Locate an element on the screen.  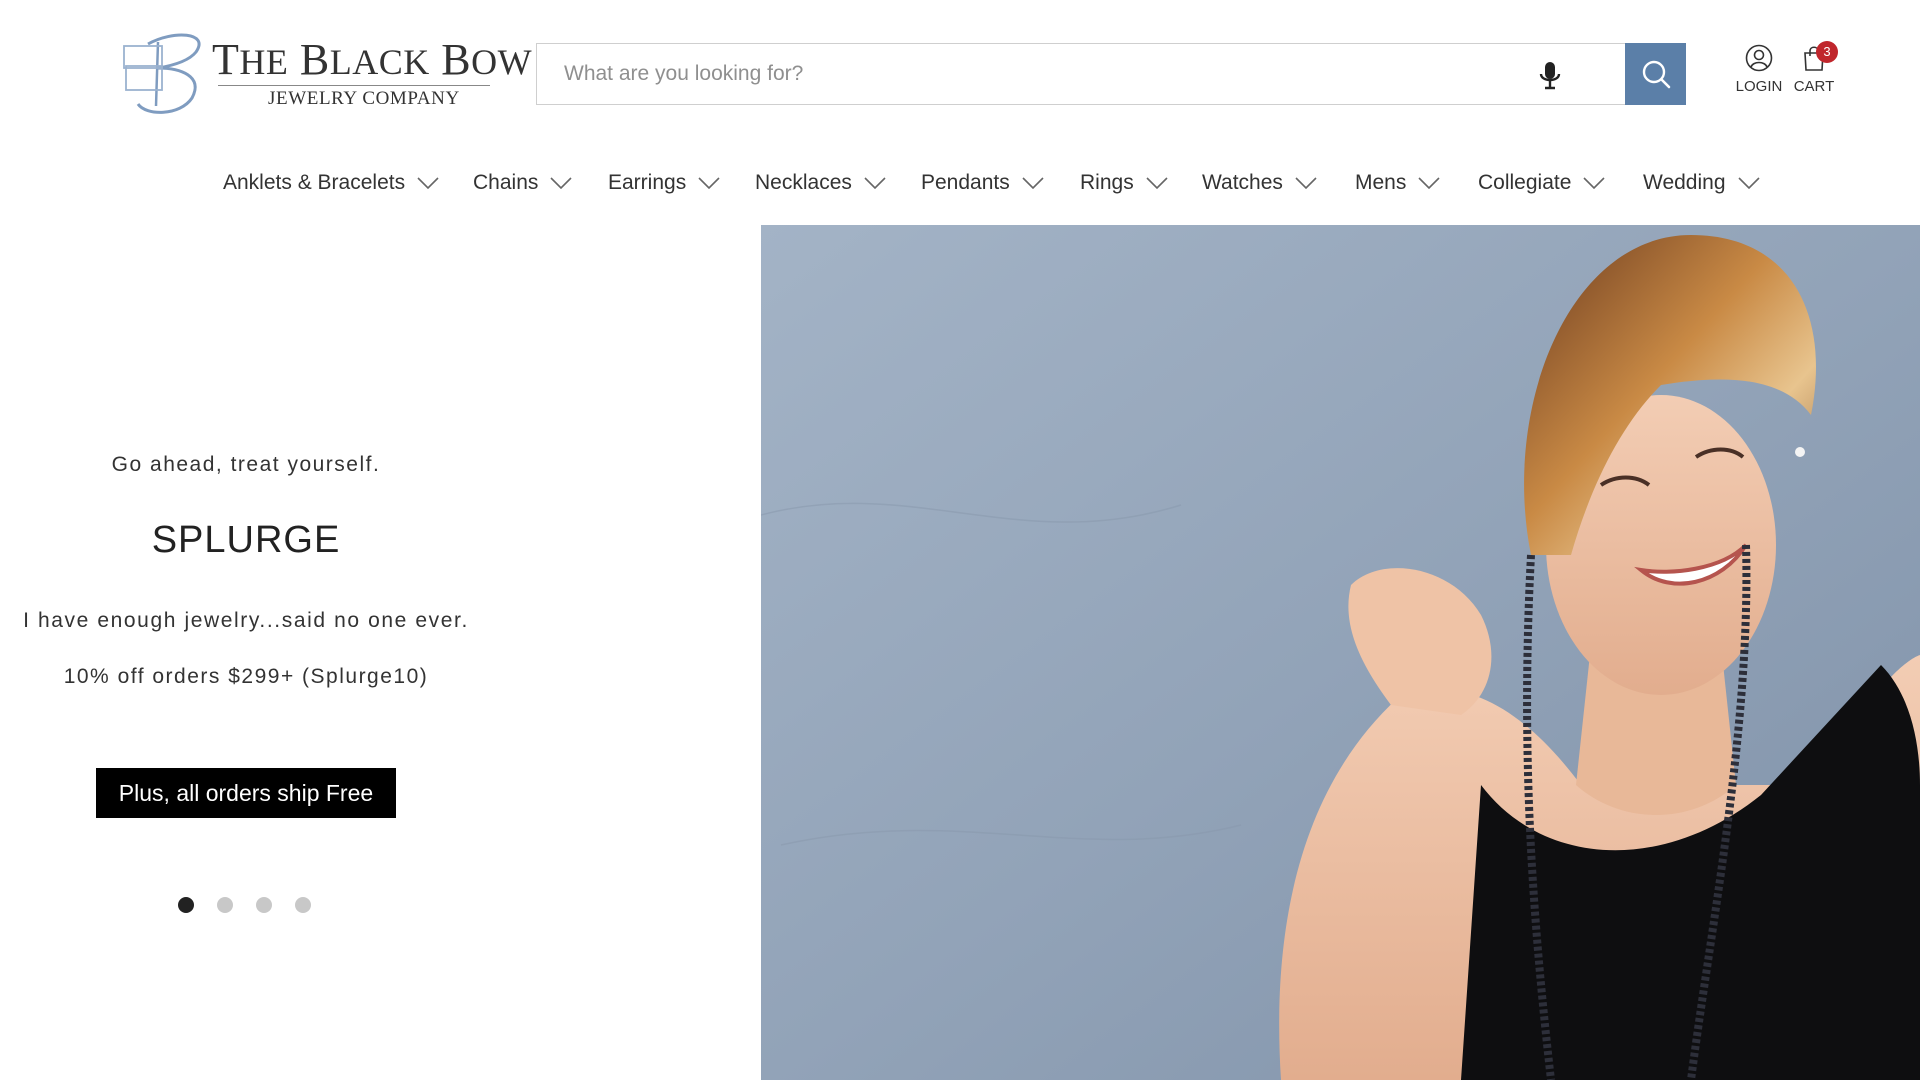
nav-item-mens: Mens is located at coordinates (1397, 183).